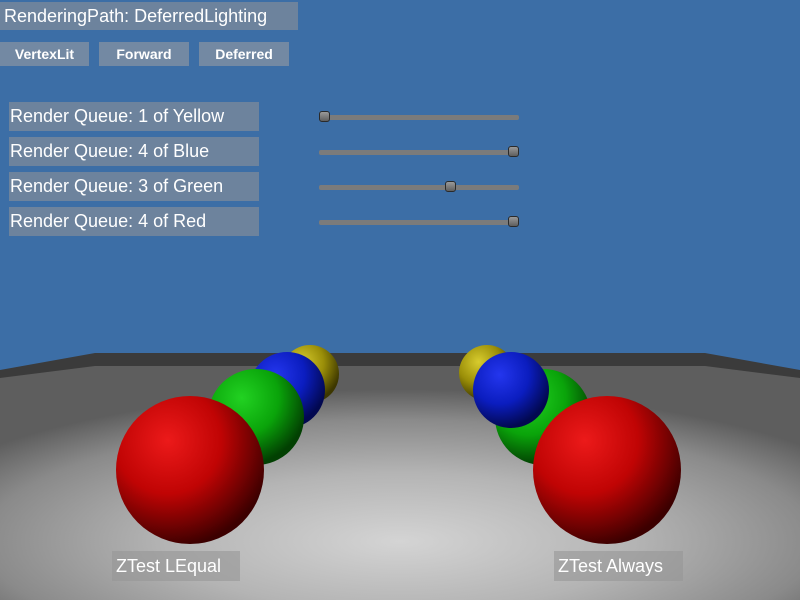 Image resolution: width=800 pixels, height=600 pixels. Describe the element at coordinates (419, 221) in the screenshot. I see `render-queue-slider-red` at that location.